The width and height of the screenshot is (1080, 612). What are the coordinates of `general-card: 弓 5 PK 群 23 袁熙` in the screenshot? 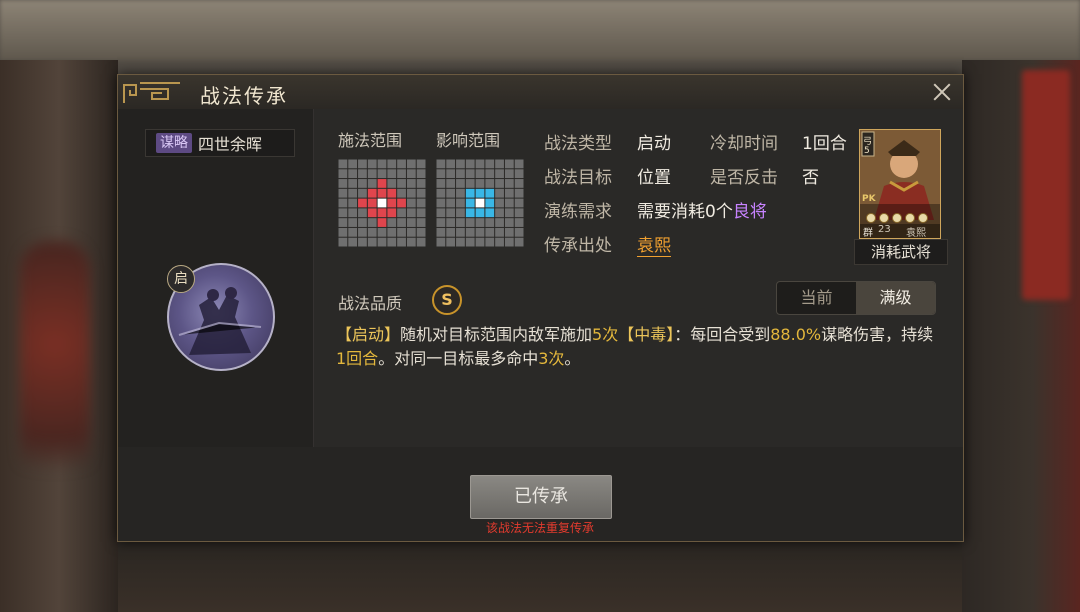 It's located at (900, 184).